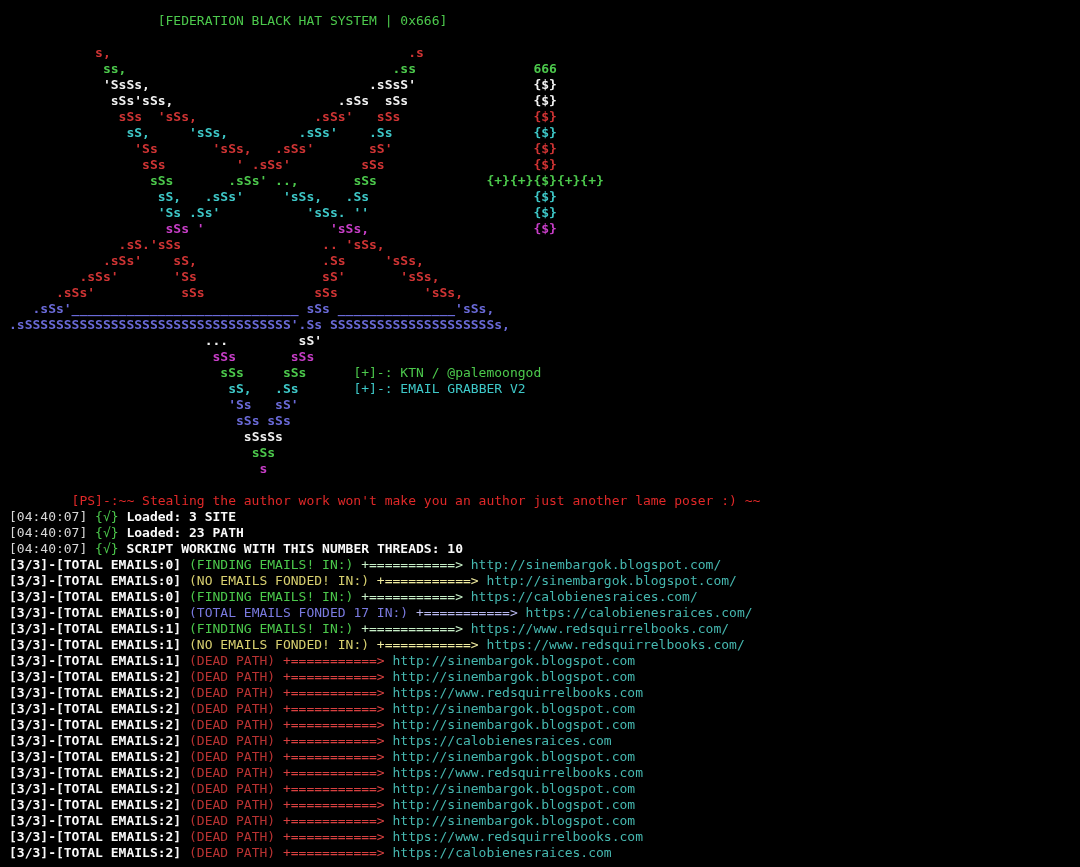 The height and width of the screenshot is (867, 1080). I want to click on log-message: SCRIPT WORKING WITH THIS NUMBER THREADS: 10, so click(294, 548).